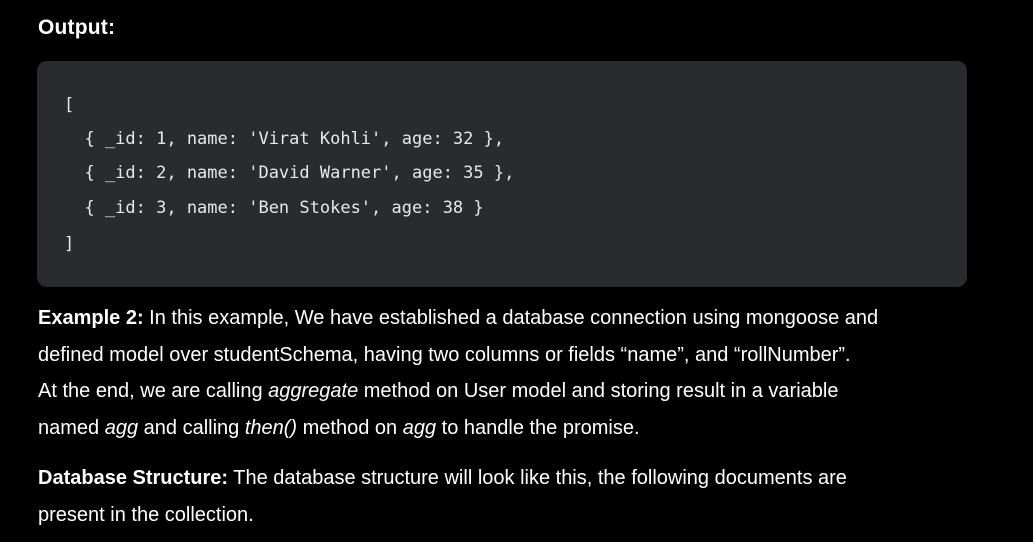 The width and height of the screenshot is (1033, 542). I want to click on database-structure-label: Database Structure:, so click(133, 478).